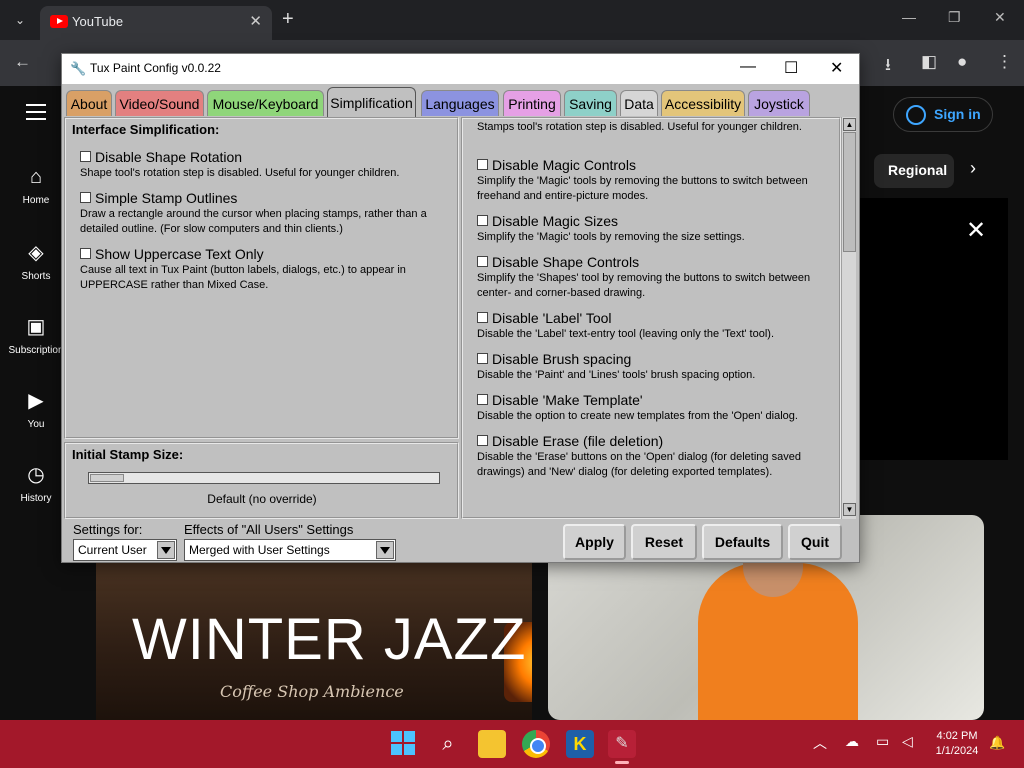 The image size is (1024, 768). What do you see at coordinates (565, 262) in the screenshot?
I see `option-label: Disable Shape Controls` at bounding box center [565, 262].